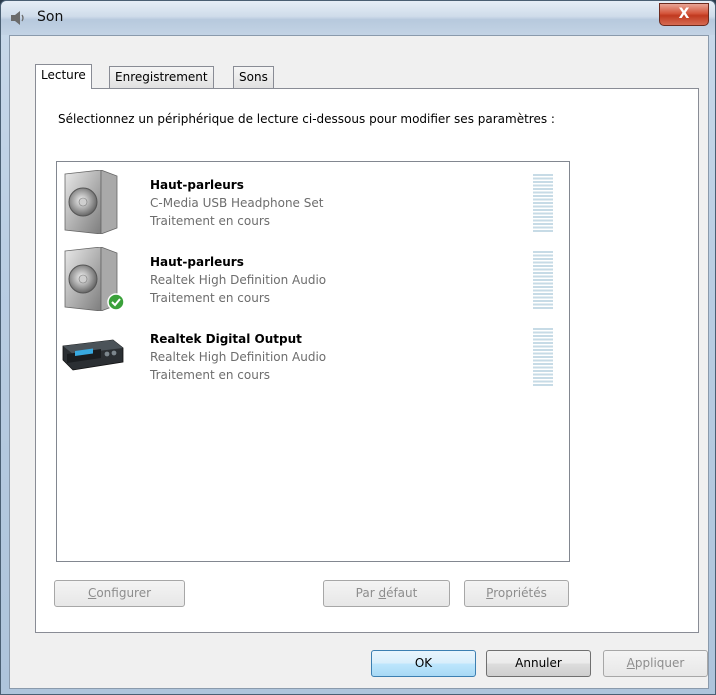 The height and width of the screenshot is (695, 716). Describe the element at coordinates (382, 593) in the screenshot. I see `default-accelerator: d` at that location.